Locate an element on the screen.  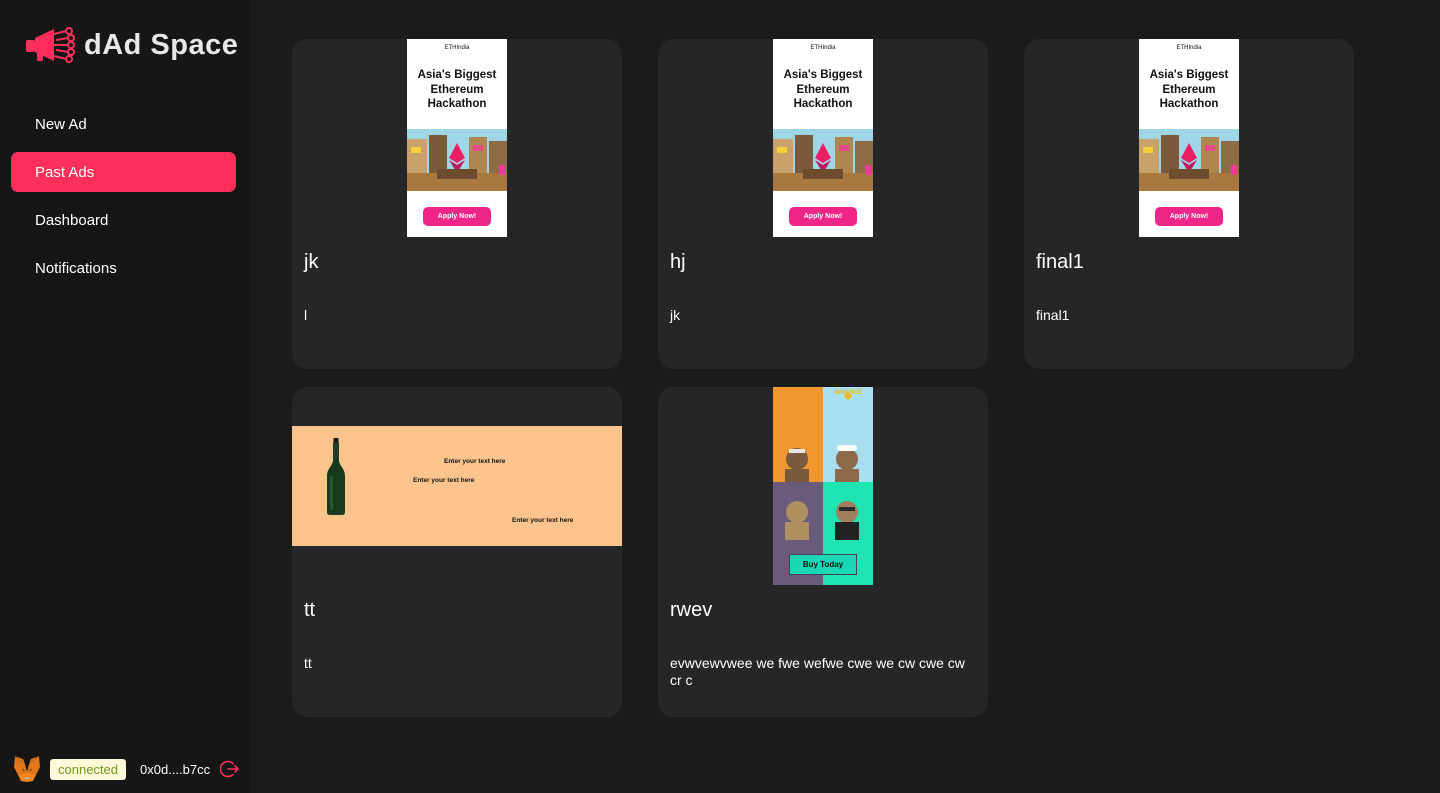
brand-name: dAd Space is located at coordinates (161, 44).